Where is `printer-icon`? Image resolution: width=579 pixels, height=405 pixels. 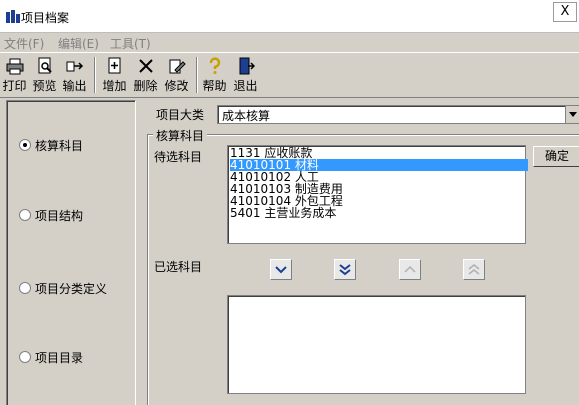
printer-icon is located at coordinates (14, 66).